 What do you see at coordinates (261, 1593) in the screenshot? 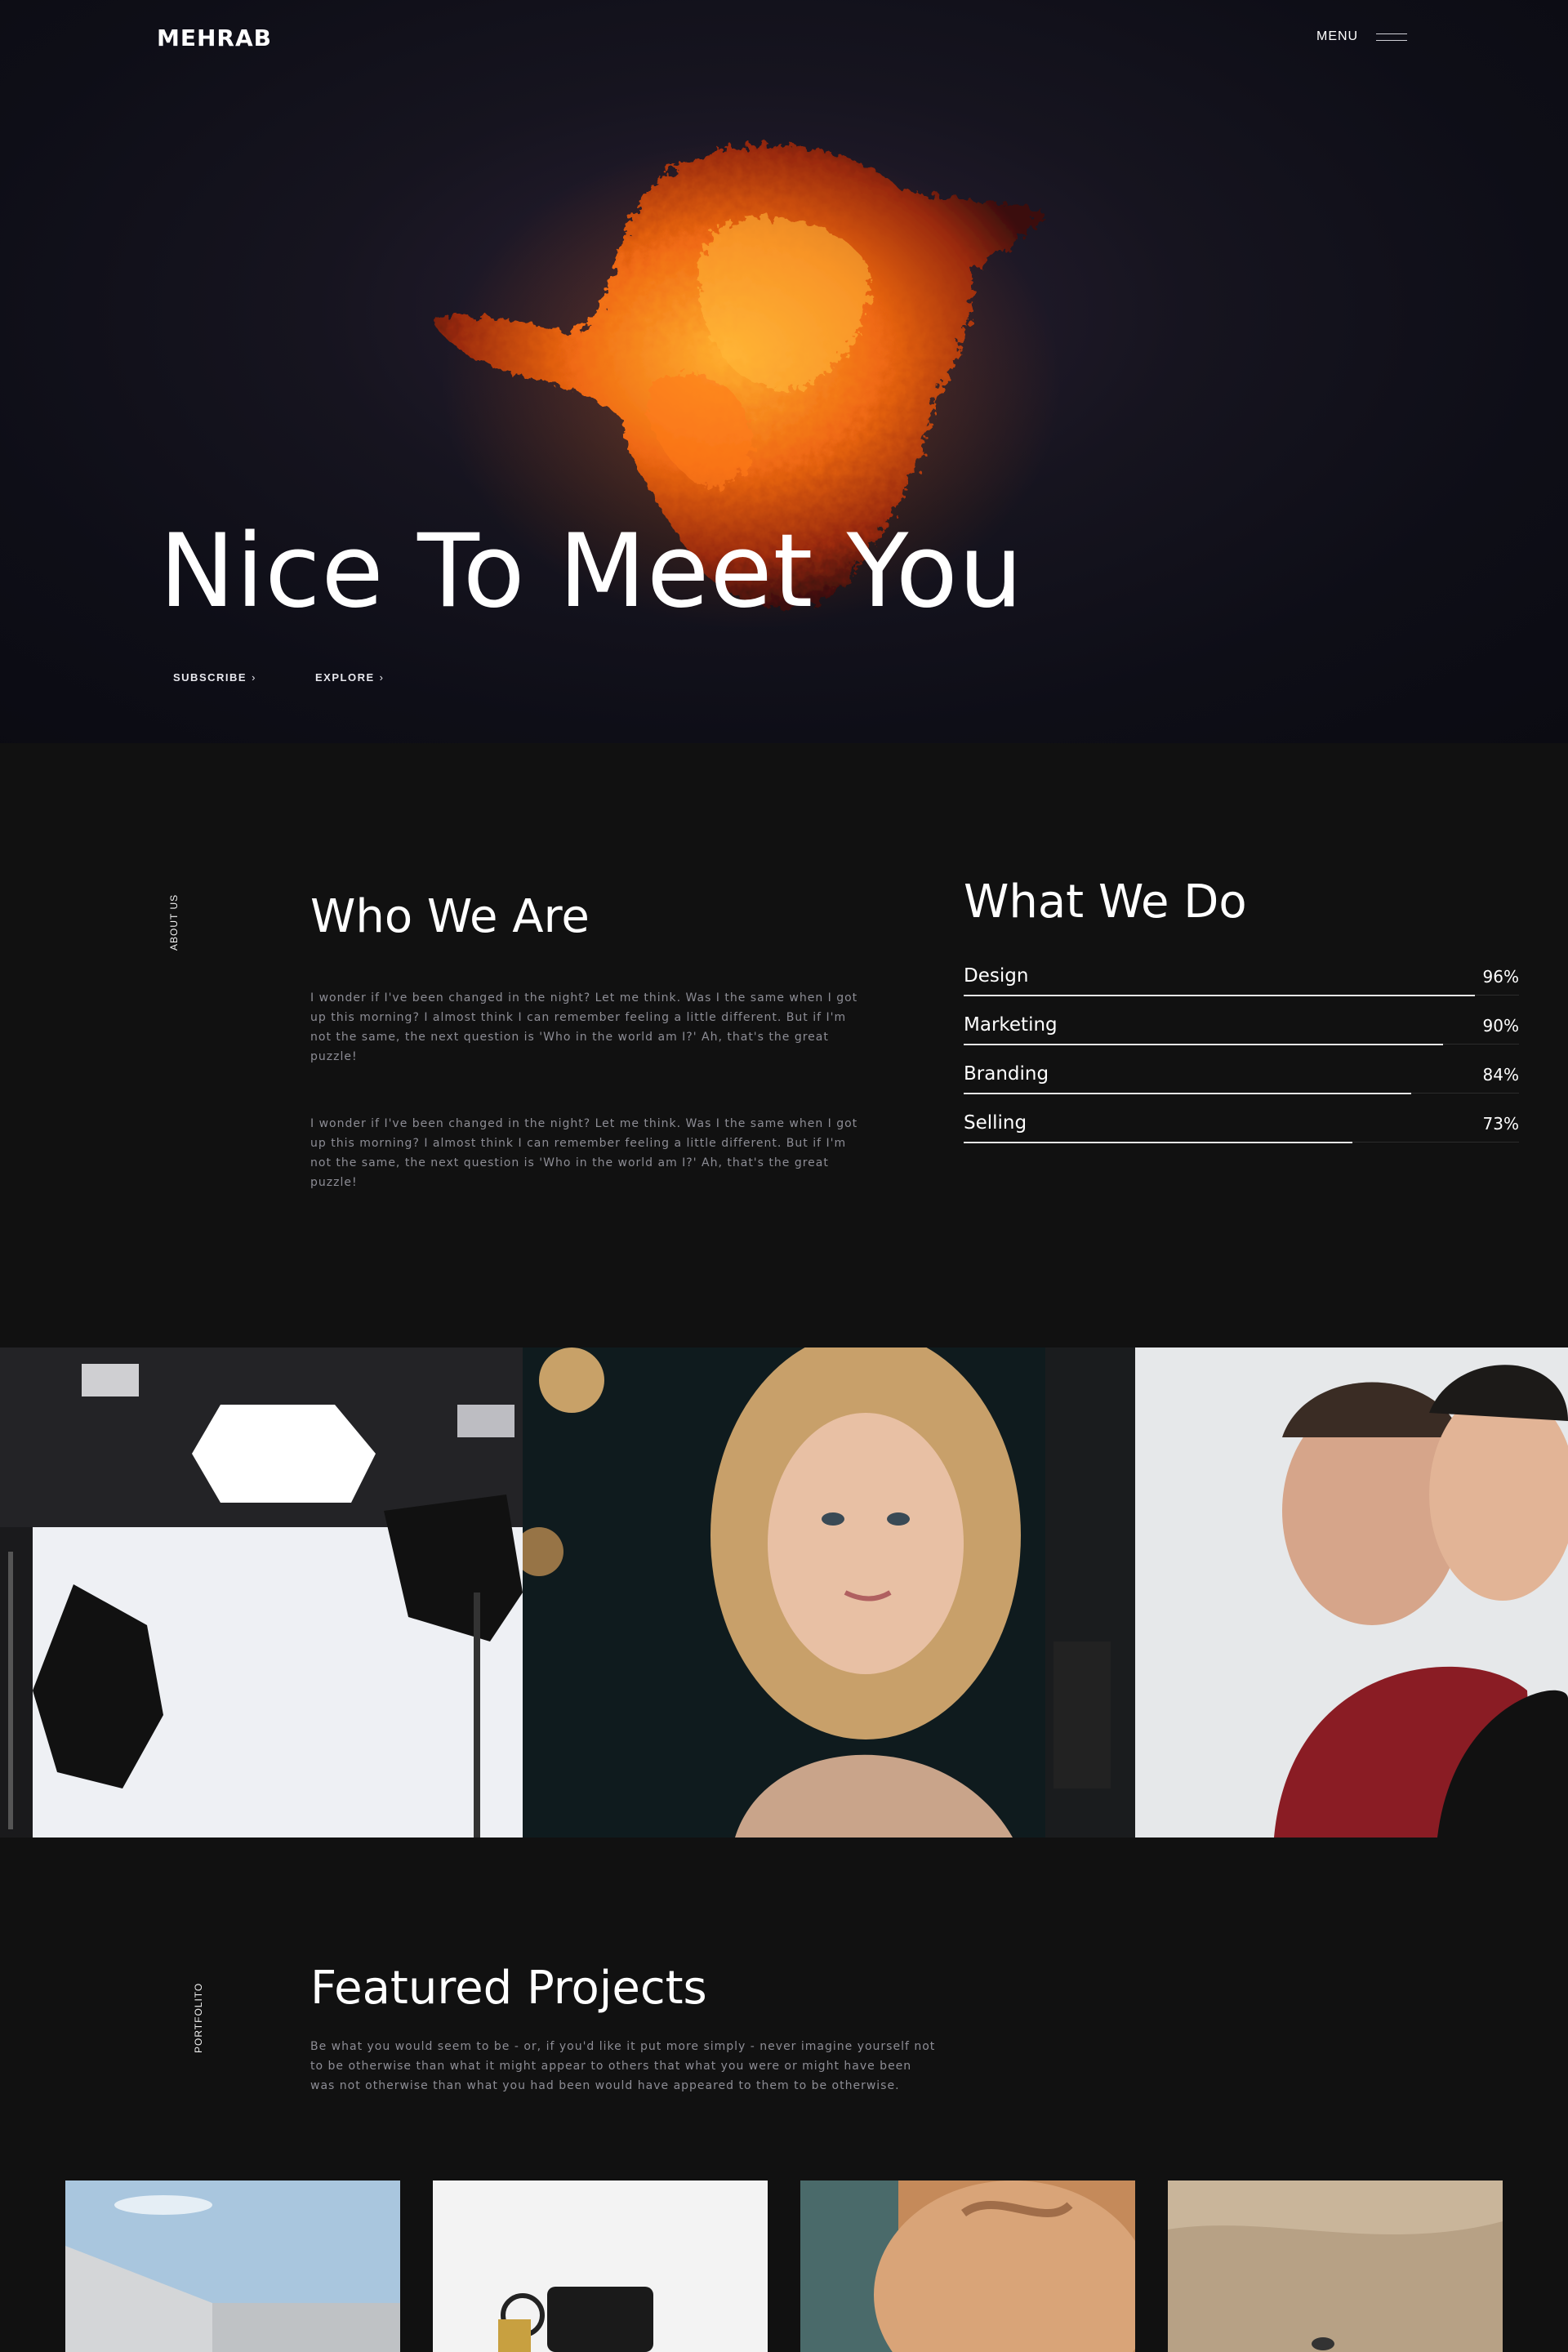
I see `studio-lights-photo` at bounding box center [261, 1593].